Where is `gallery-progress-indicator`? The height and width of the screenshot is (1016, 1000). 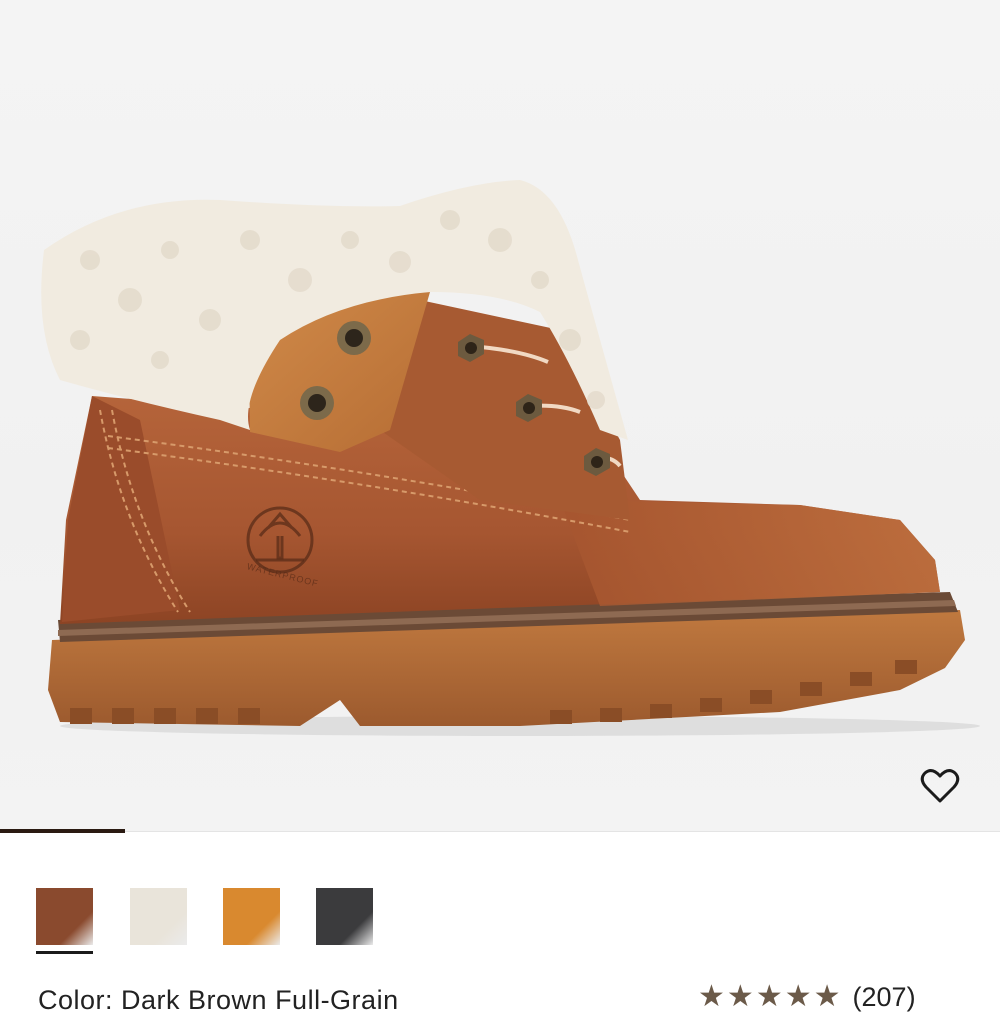 gallery-progress-indicator is located at coordinates (62, 831).